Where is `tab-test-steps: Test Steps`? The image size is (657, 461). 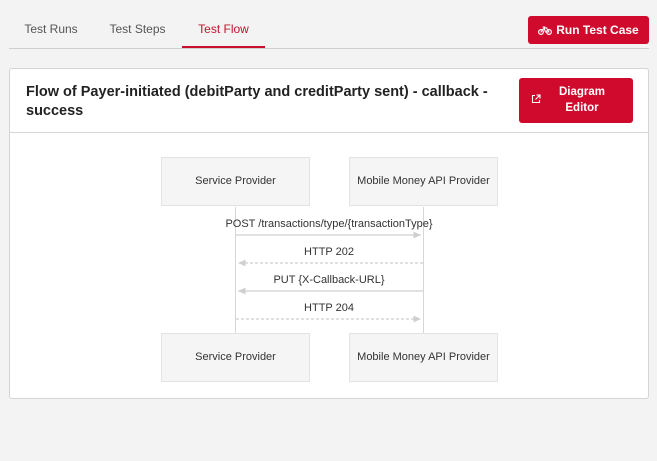 tab-test-steps: Test Steps is located at coordinates (137, 29).